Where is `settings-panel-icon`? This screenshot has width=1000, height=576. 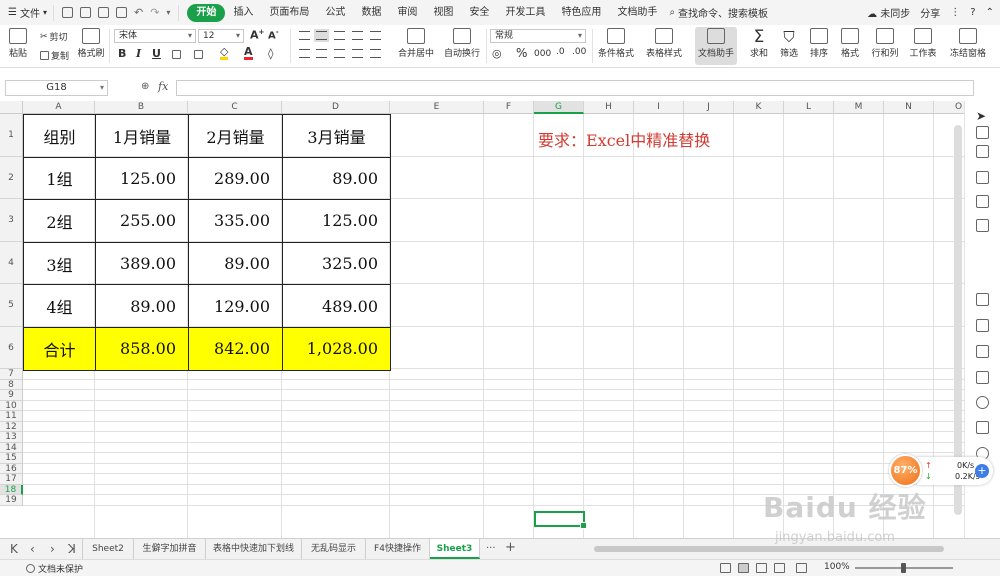 settings-panel-icon is located at coordinates (982, 427).